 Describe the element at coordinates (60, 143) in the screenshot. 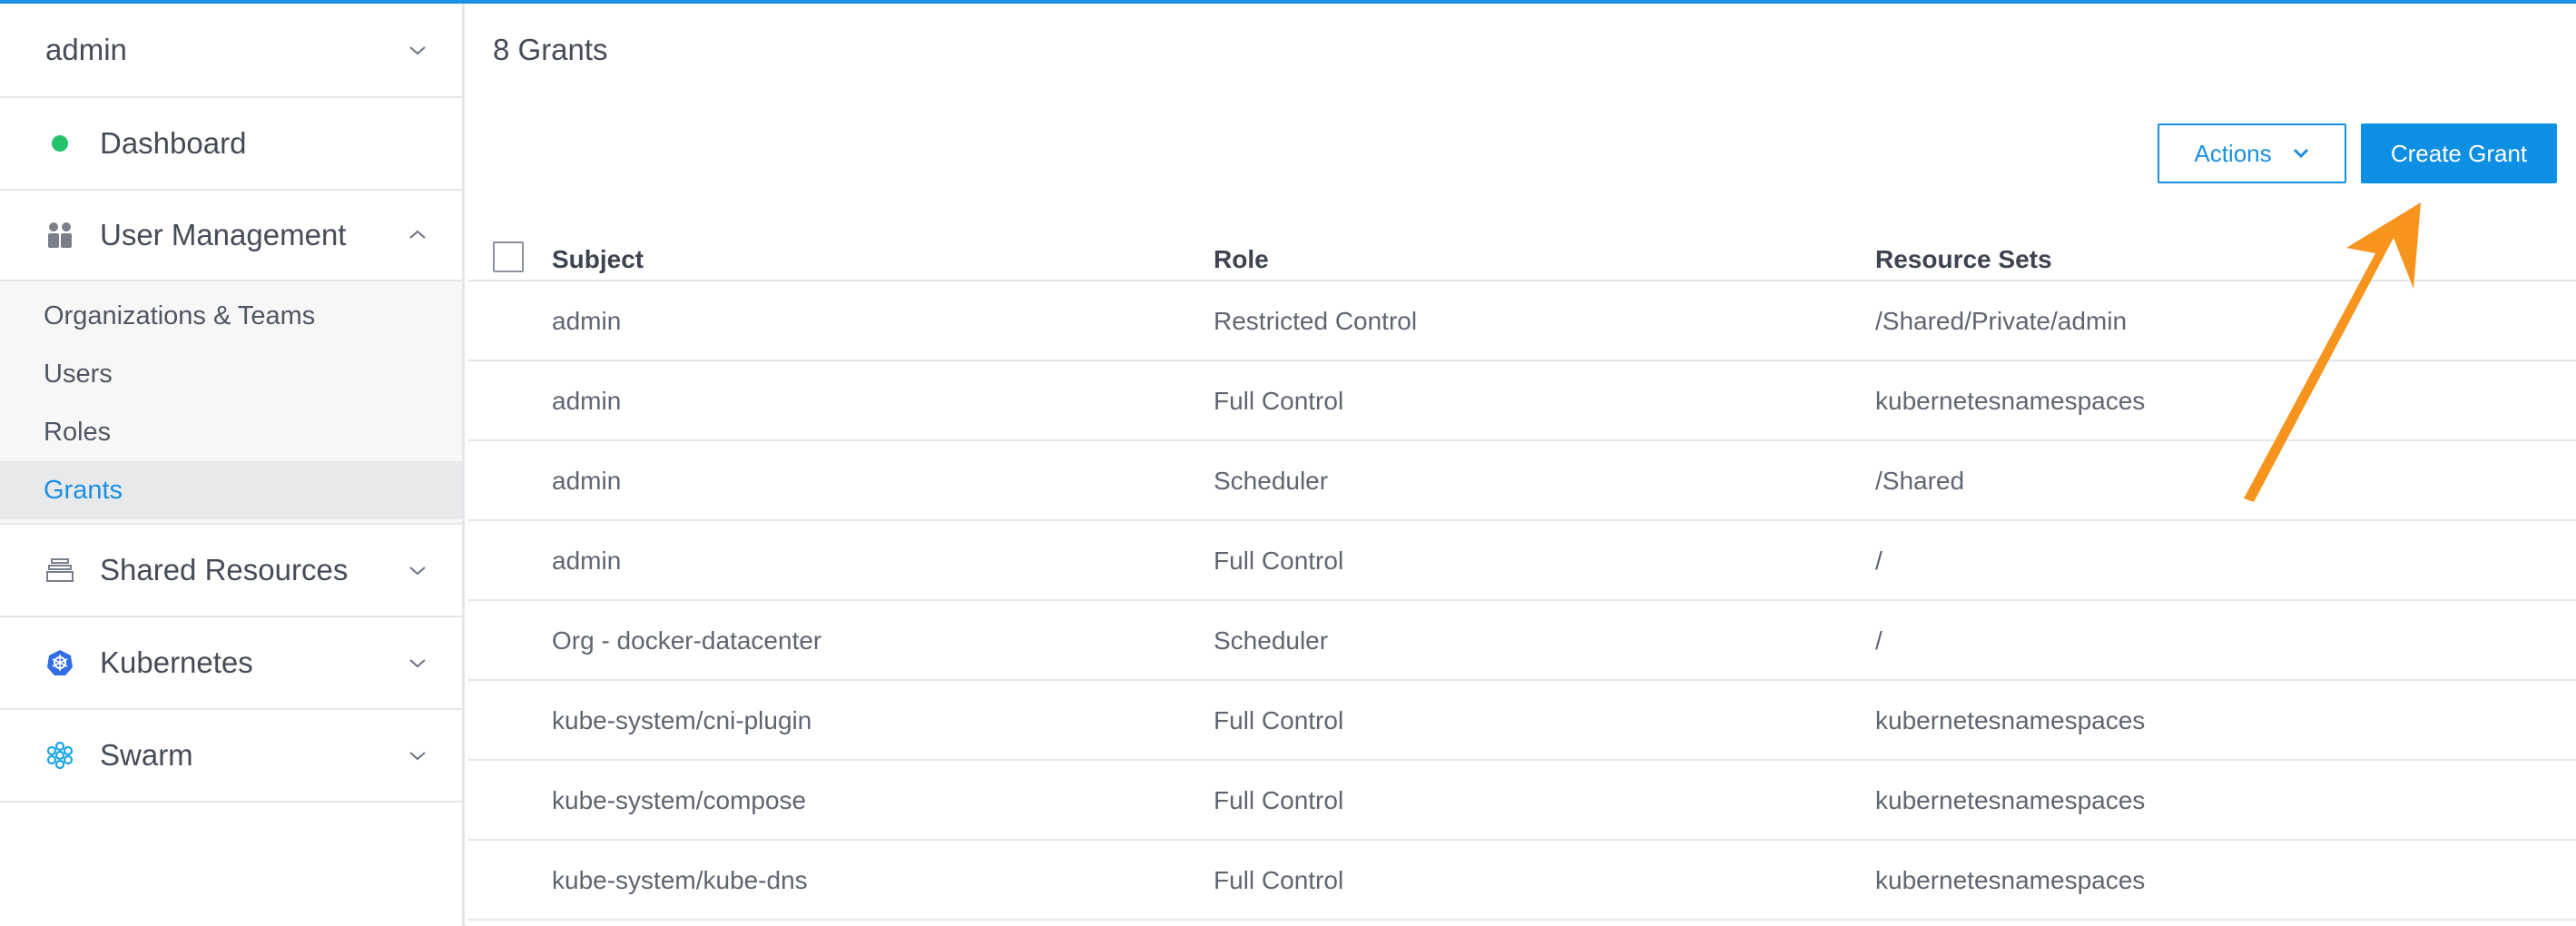

I see `status-dot-icon` at that location.